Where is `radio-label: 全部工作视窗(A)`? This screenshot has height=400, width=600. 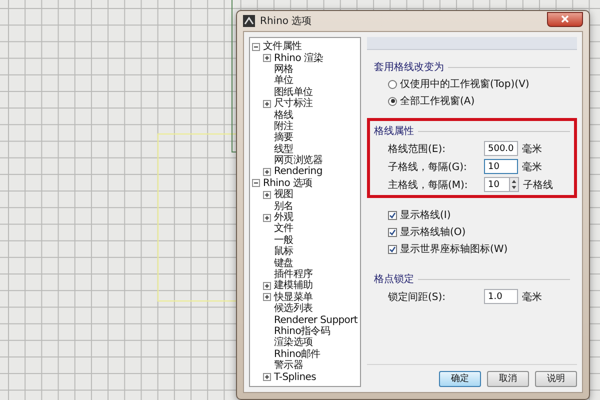 radio-label: 全部工作视窗(A) is located at coordinates (437, 101).